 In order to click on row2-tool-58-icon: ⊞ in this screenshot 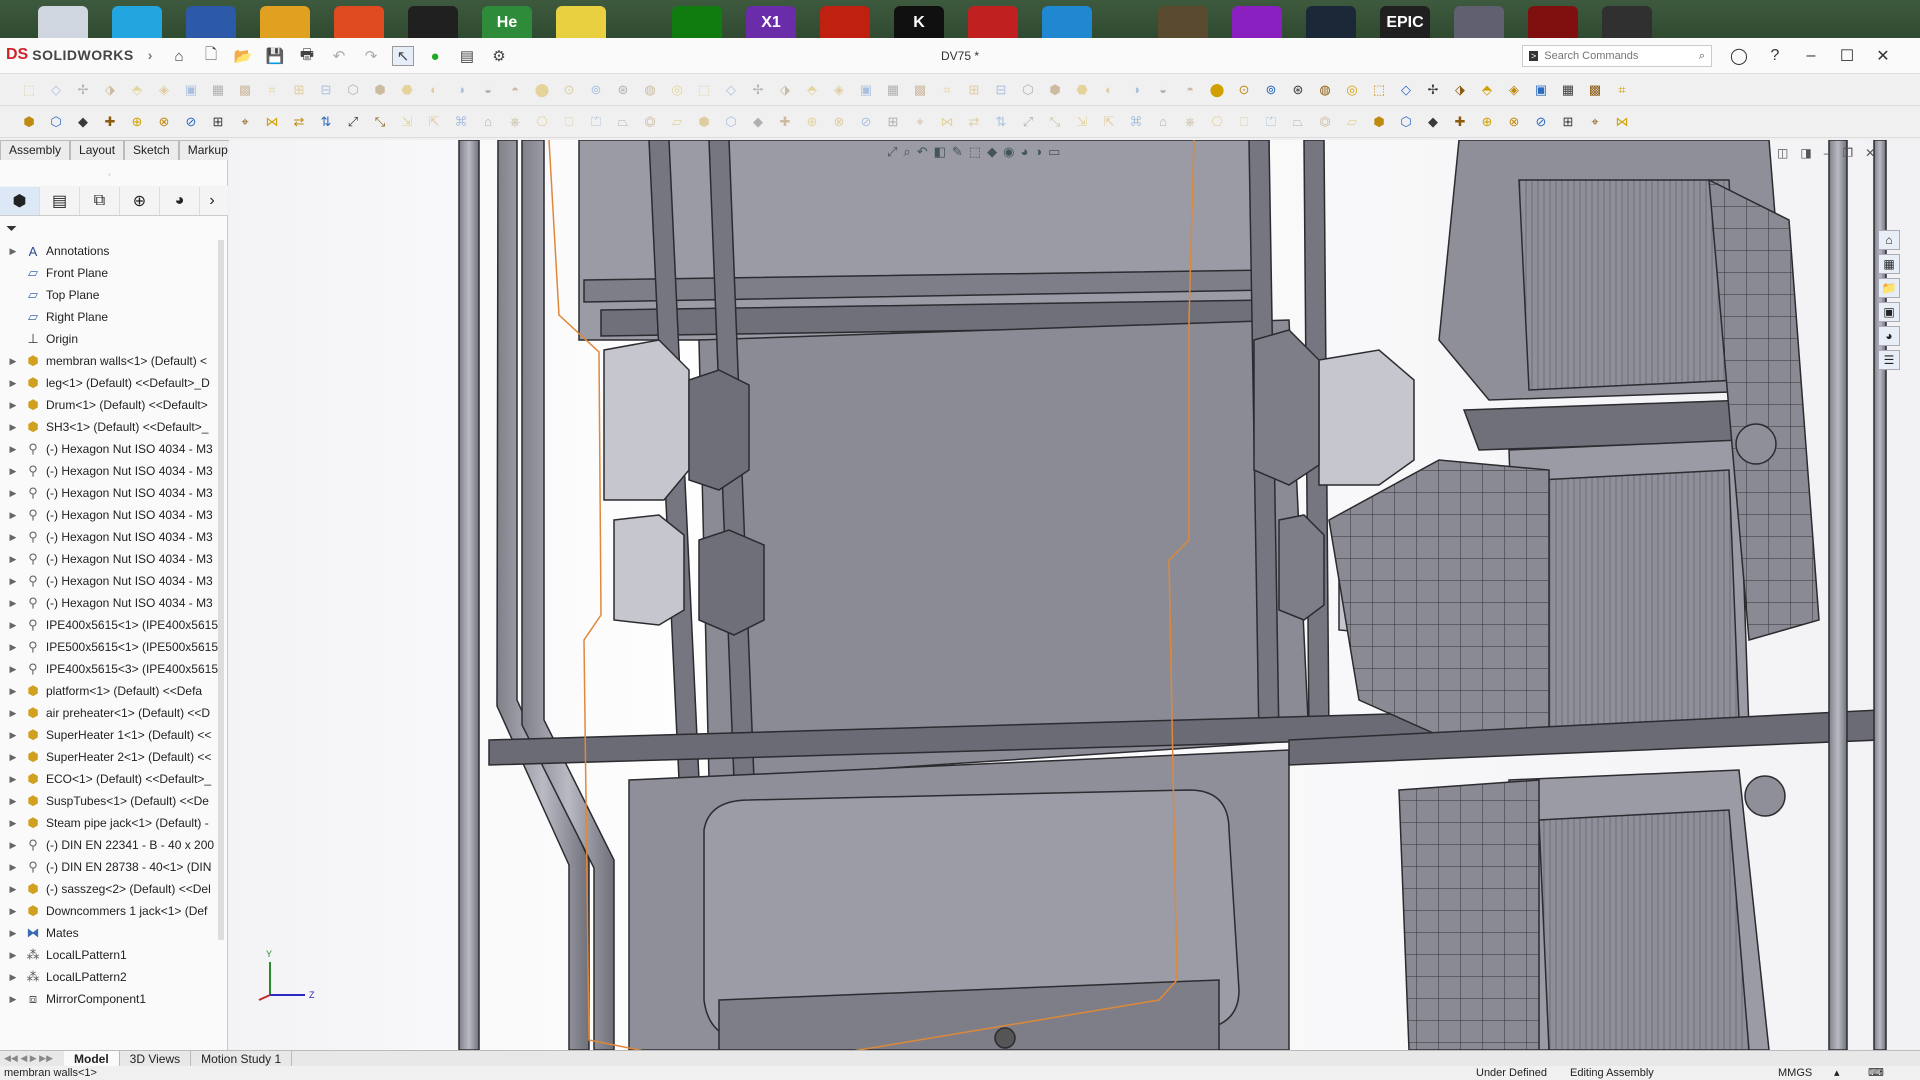, I will do `click(1568, 122)`.